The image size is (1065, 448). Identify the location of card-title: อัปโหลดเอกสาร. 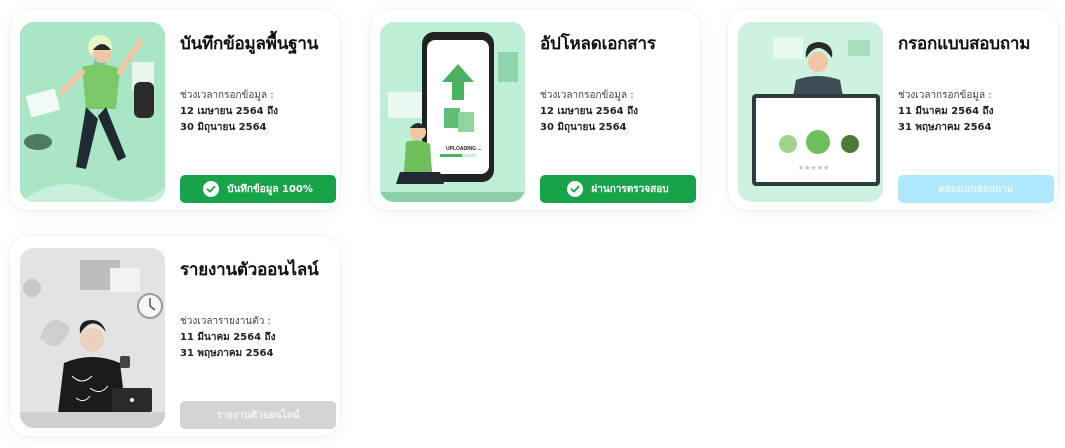
(598, 44).